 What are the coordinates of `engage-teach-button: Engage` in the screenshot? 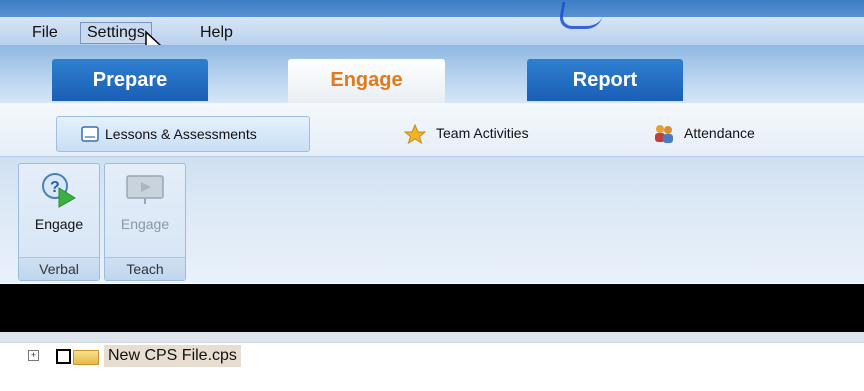 It's located at (145, 224).